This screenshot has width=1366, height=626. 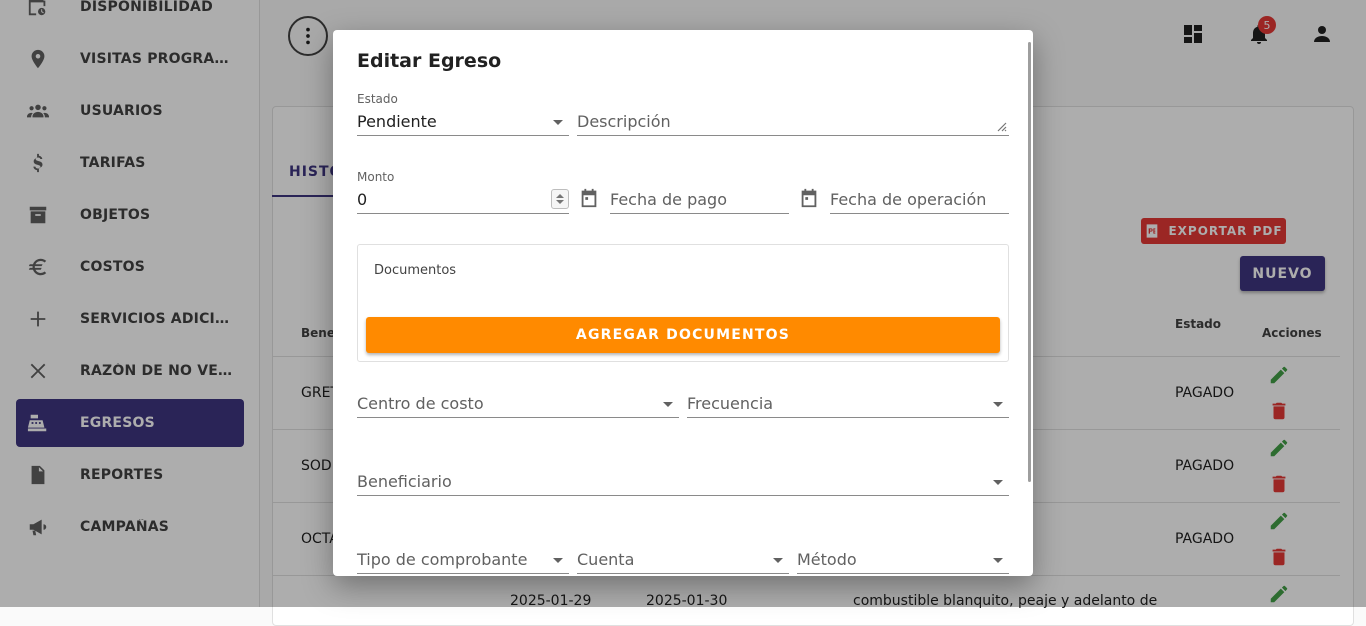 What do you see at coordinates (668, 199) in the screenshot?
I see `fecha-pago-placeholder: Fecha de pago` at bounding box center [668, 199].